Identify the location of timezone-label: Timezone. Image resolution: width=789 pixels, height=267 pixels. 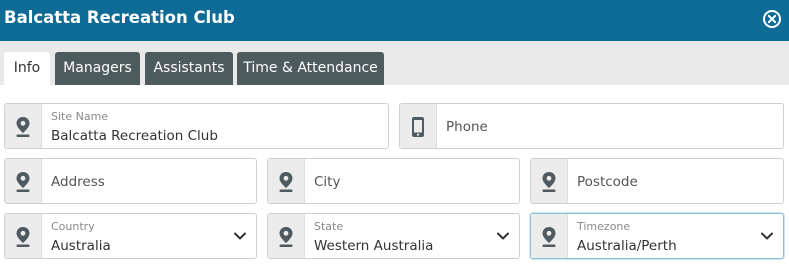
(604, 226).